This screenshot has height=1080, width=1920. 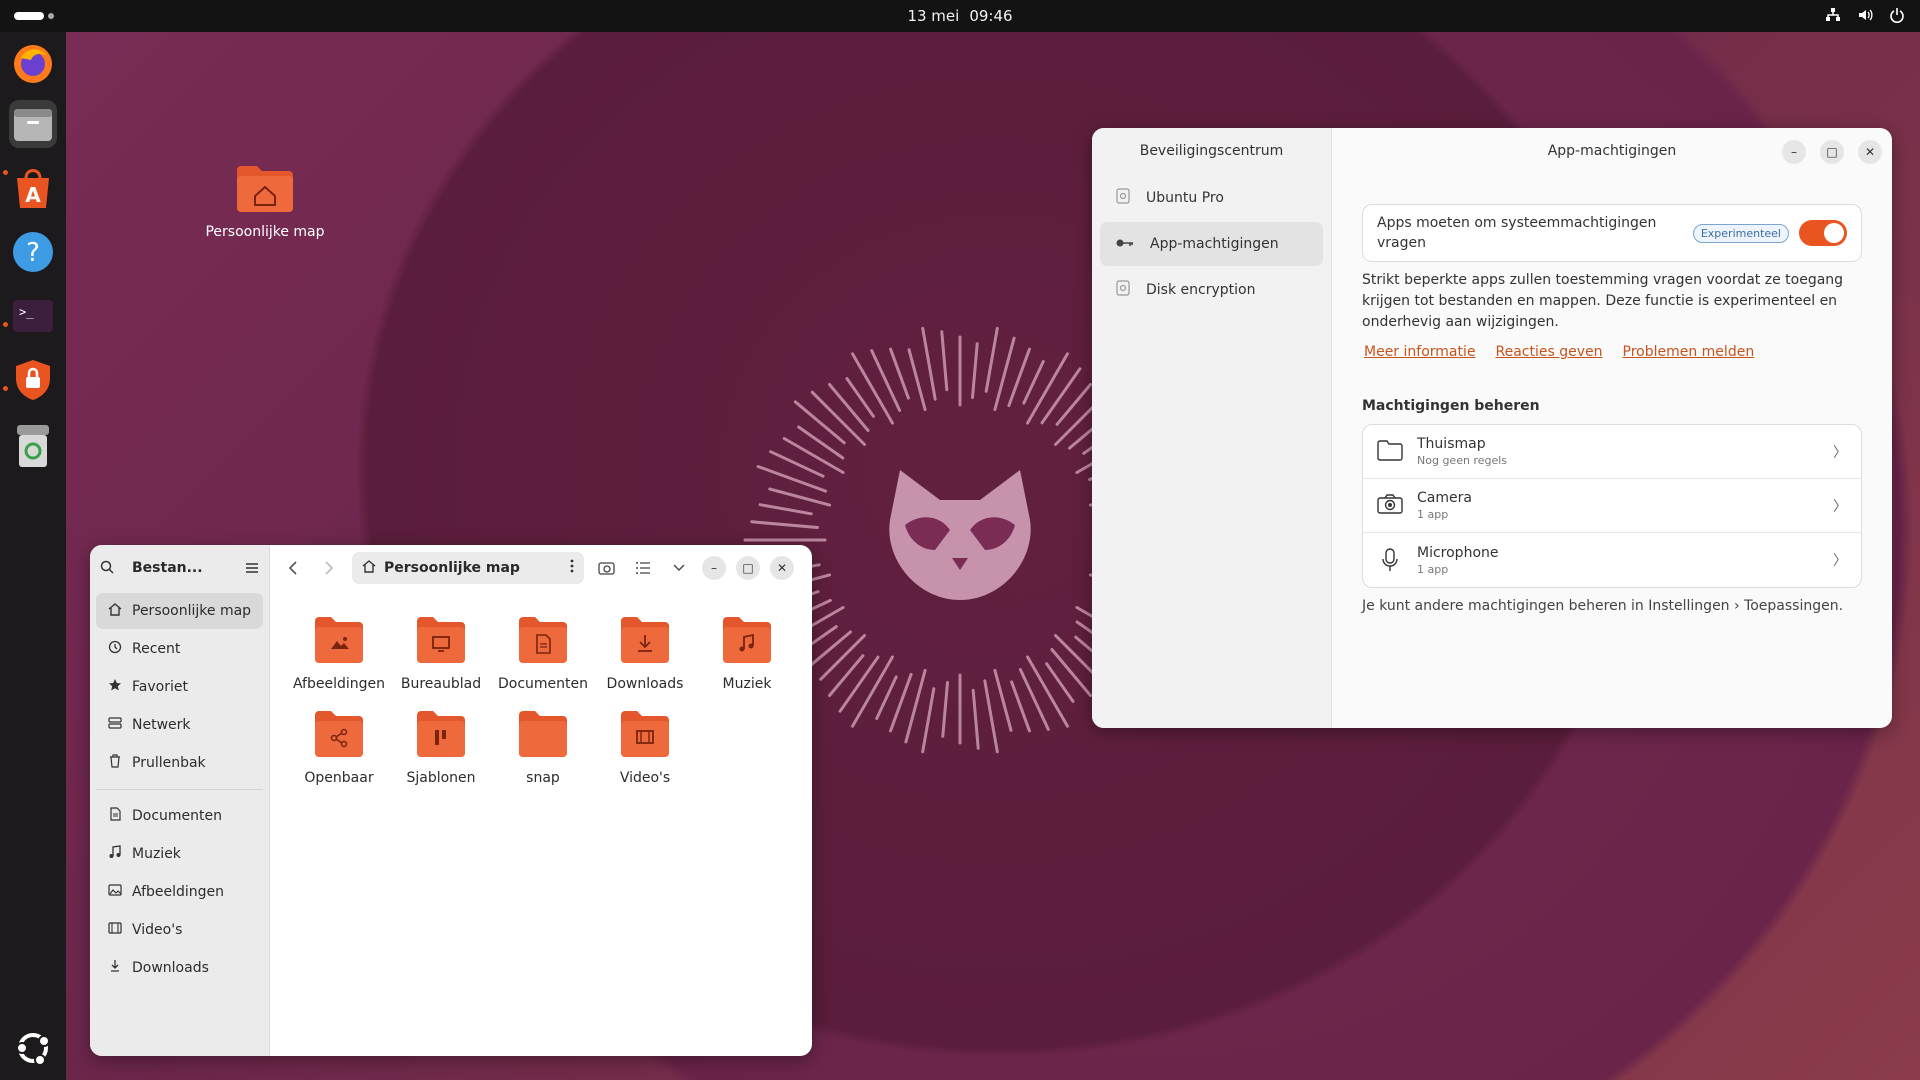 I want to click on volume-icon, so click(x=1865, y=15).